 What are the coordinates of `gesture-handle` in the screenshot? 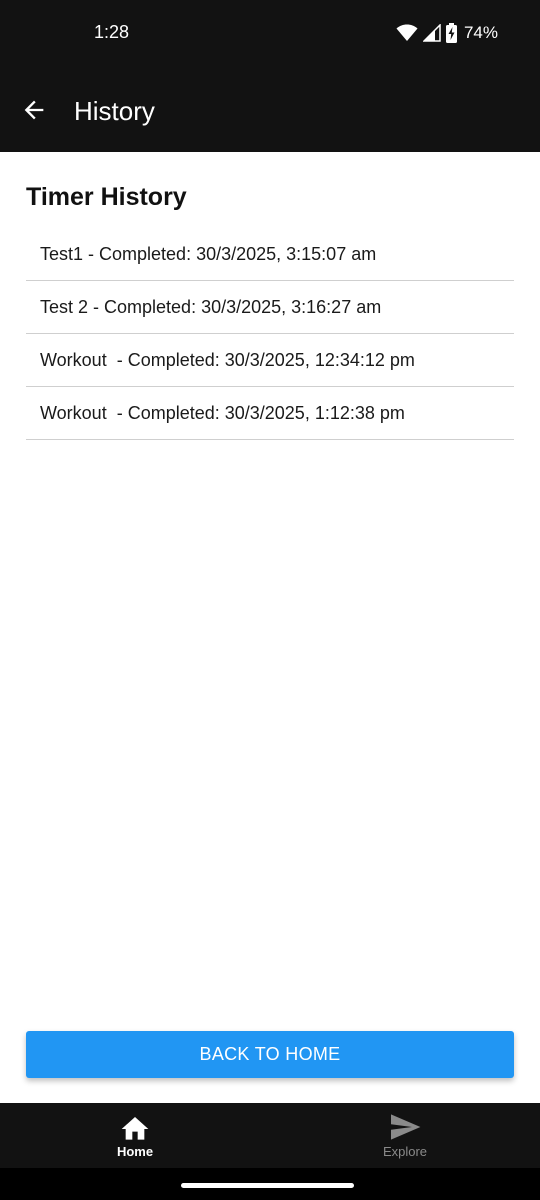 It's located at (267, 1185).